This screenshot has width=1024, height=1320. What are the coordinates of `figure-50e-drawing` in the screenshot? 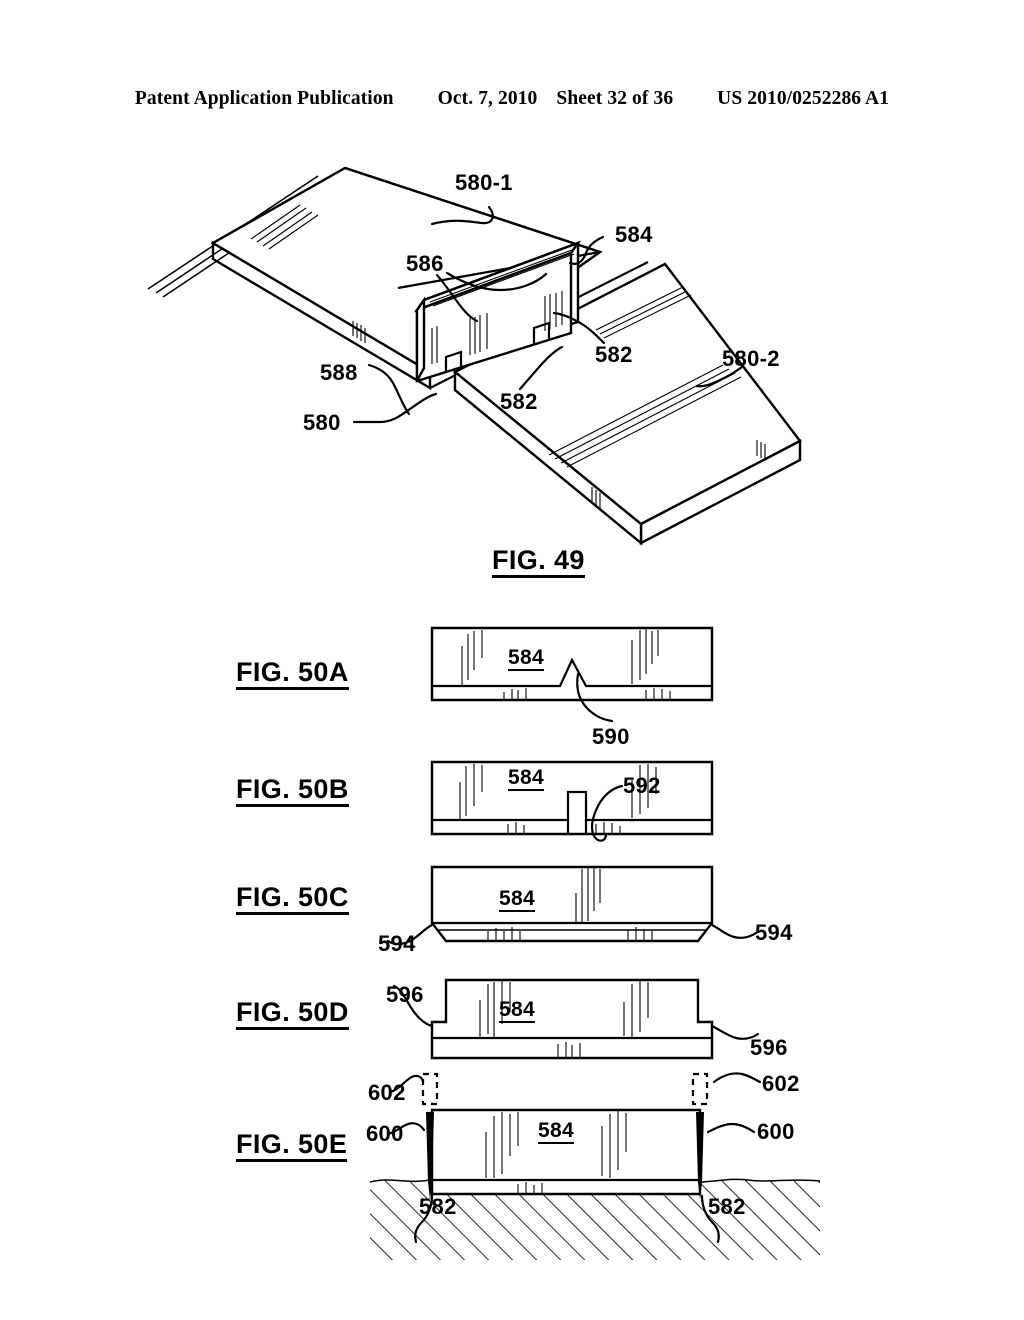 It's located at (595, 1166).